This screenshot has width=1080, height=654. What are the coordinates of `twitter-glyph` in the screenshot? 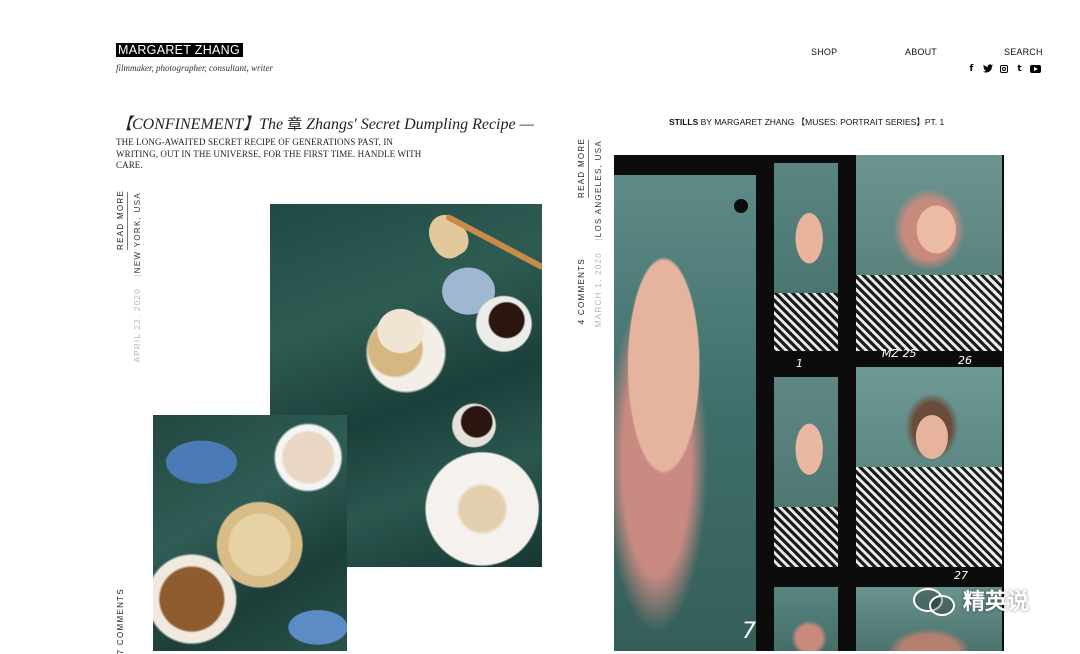 It's located at (987, 68).